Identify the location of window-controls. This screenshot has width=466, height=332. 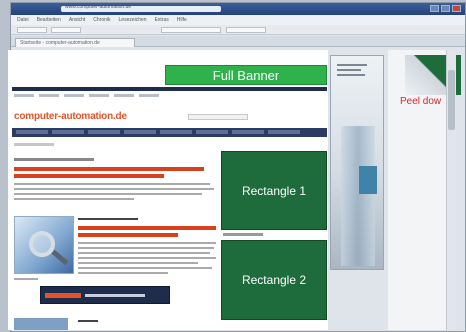
(445, 8).